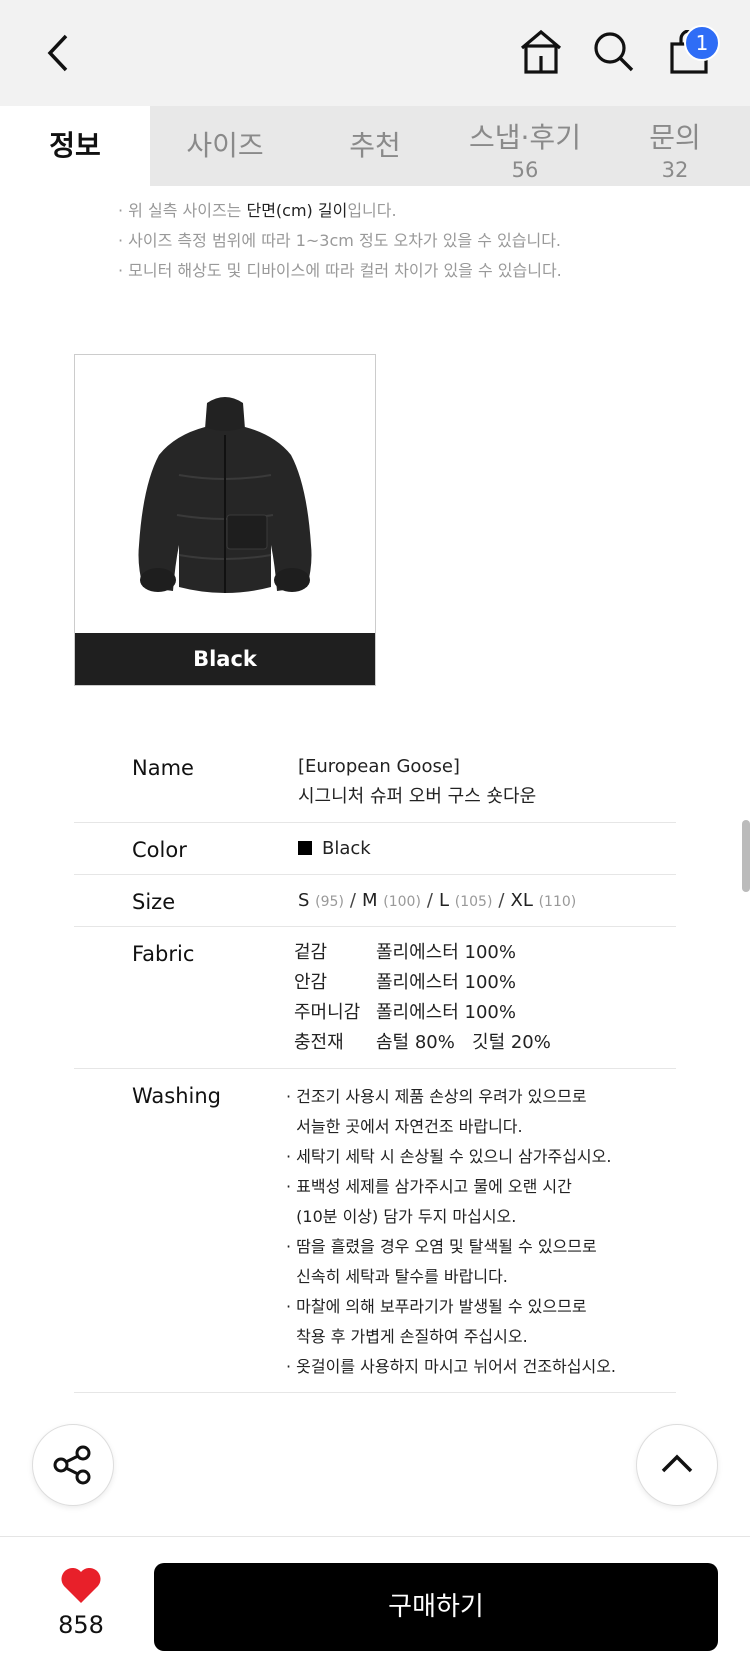  I want to click on share-icon, so click(72, 1465).